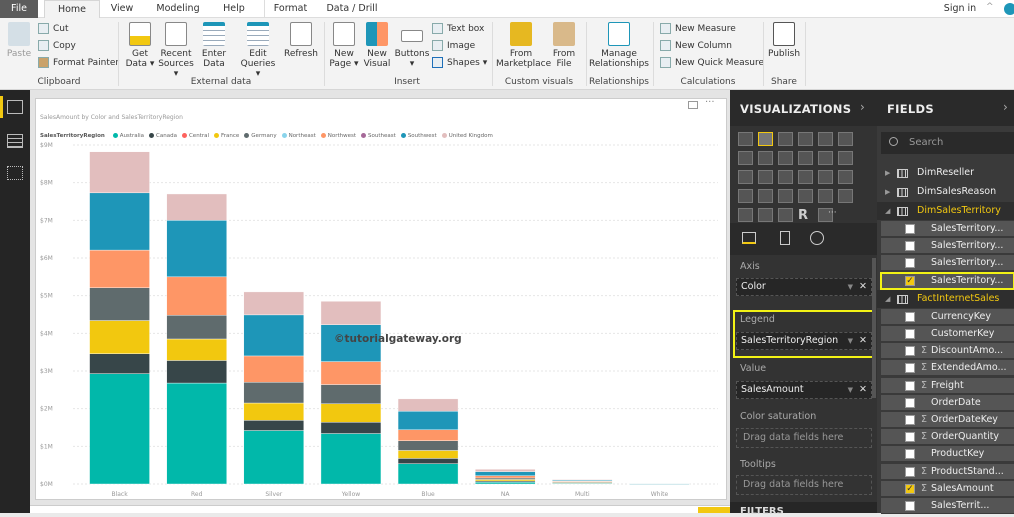 The image size is (1014, 517). What do you see at coordinates (874, 328) in the screenshot?
I see `viz-pane-scrollbar` at bounding box center [874, 328].